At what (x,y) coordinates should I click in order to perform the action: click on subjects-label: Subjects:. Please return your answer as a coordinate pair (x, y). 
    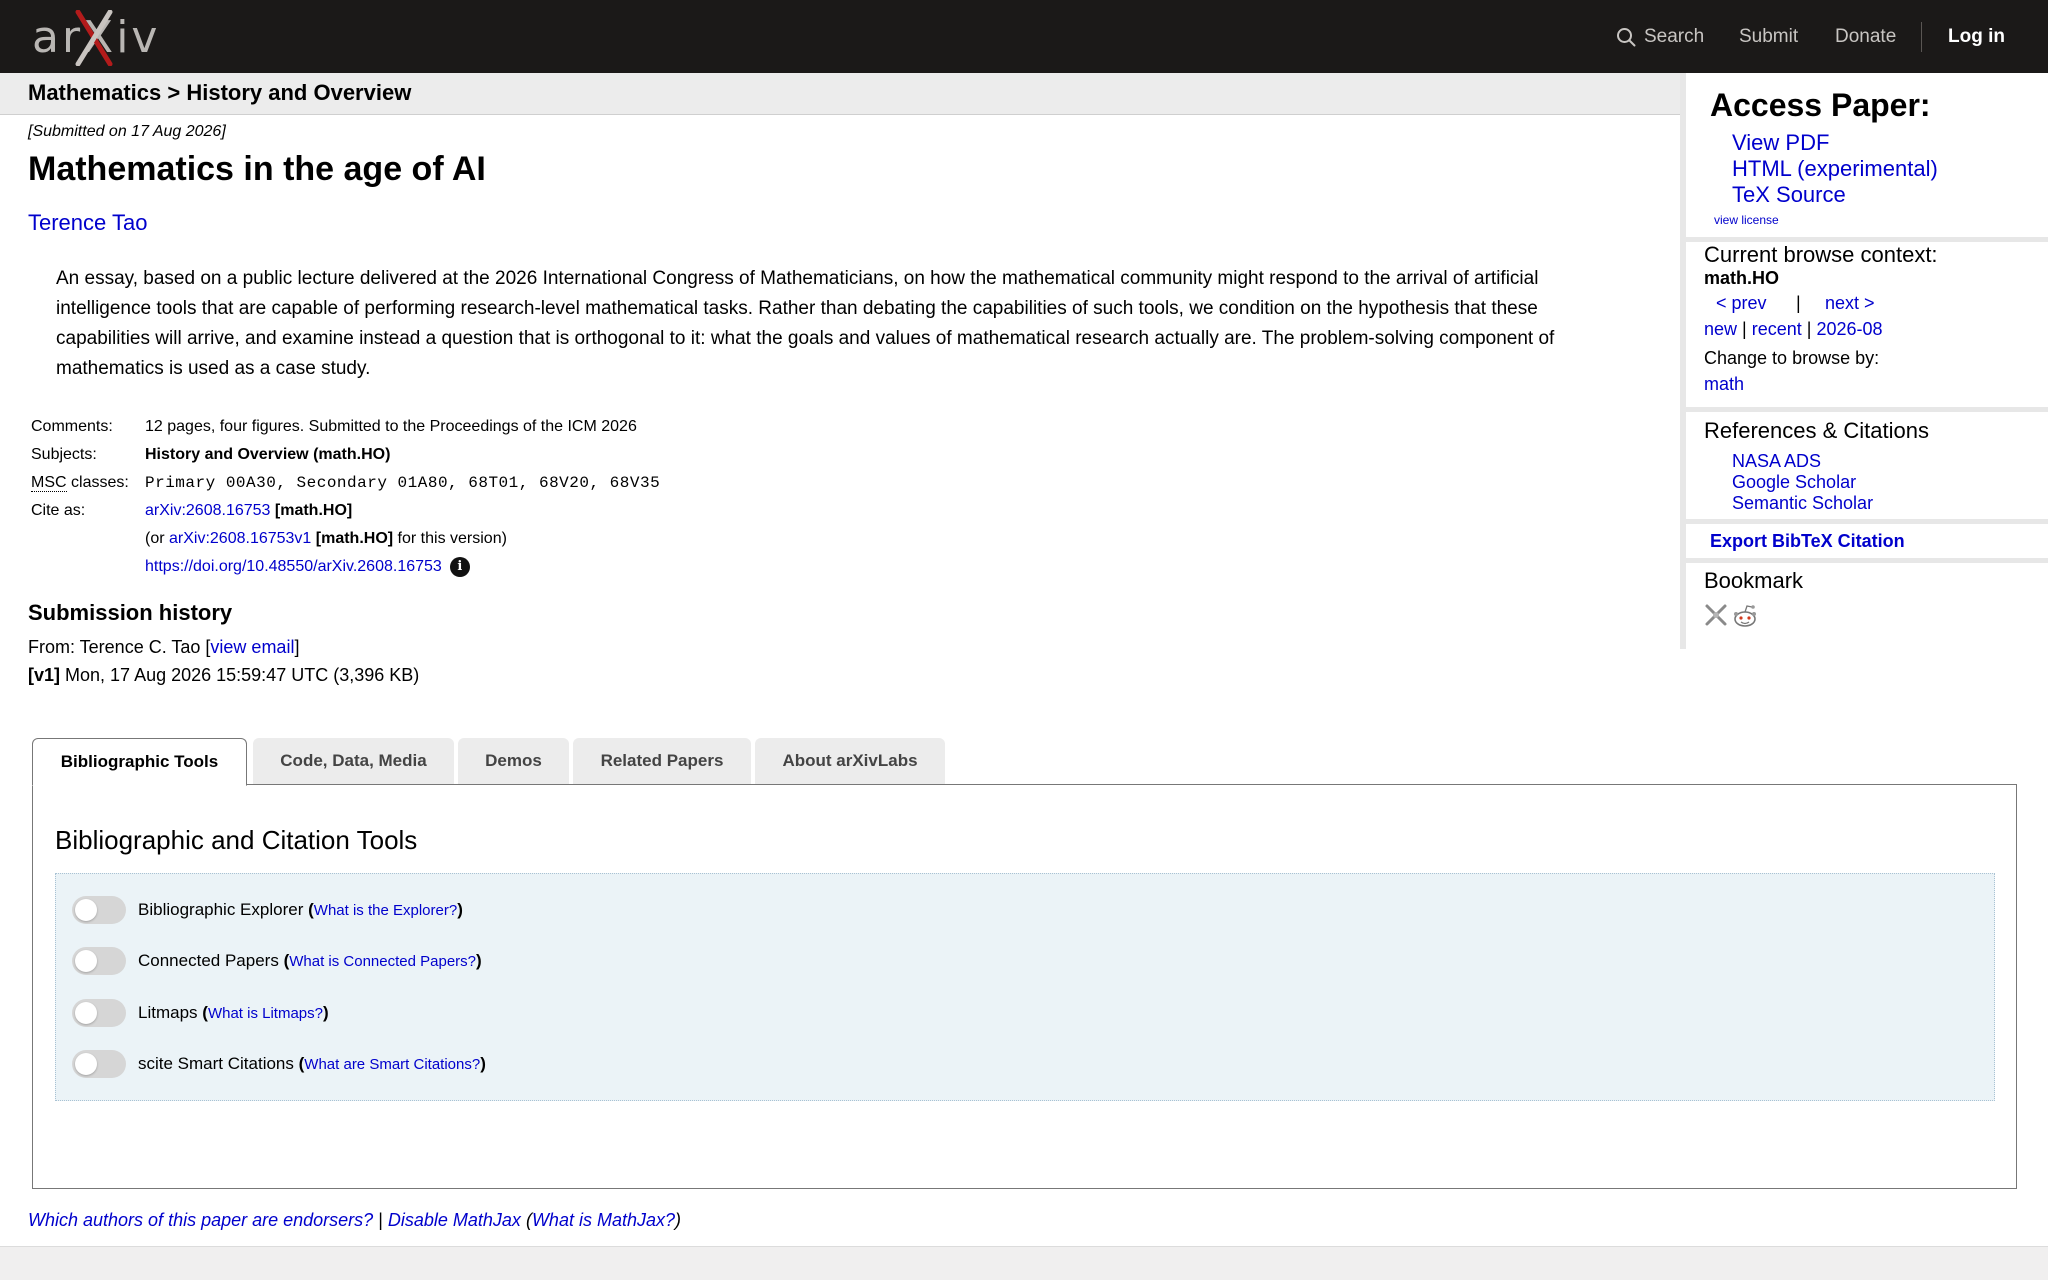
    Looking at the image, I should click on (64, 454).